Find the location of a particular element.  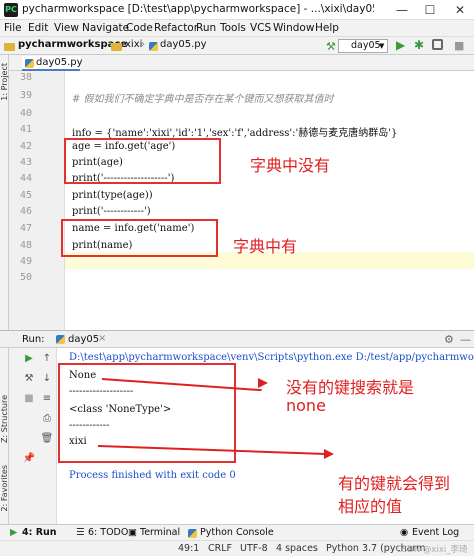

close-button: ✕ is located at coordinates (460, 10).